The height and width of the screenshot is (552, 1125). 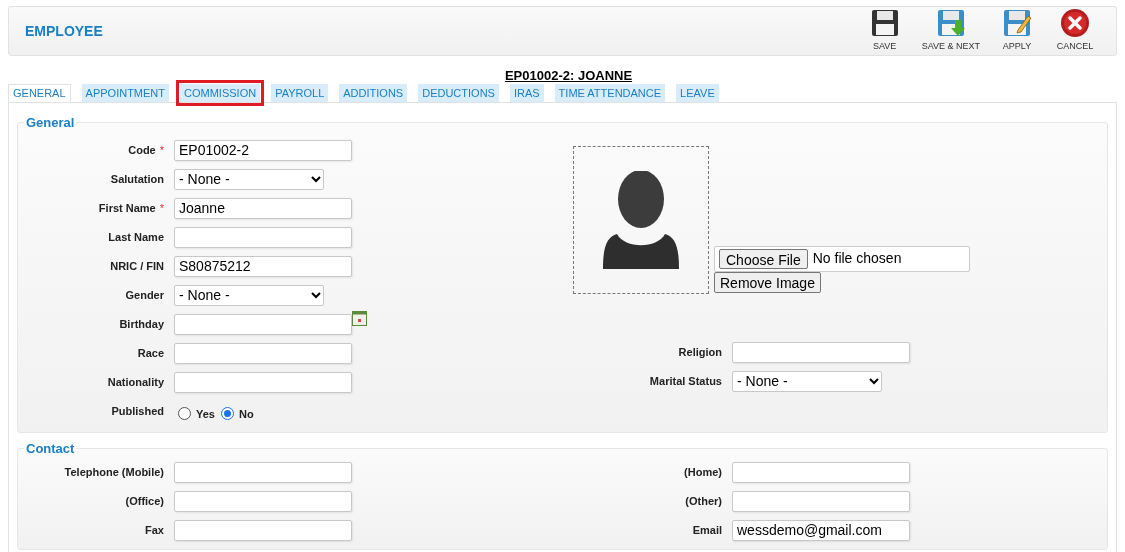 What do you see at coordinates (246, 415) in the screenshot?
I see `radio-label: No` at bounding box center [246, 415].